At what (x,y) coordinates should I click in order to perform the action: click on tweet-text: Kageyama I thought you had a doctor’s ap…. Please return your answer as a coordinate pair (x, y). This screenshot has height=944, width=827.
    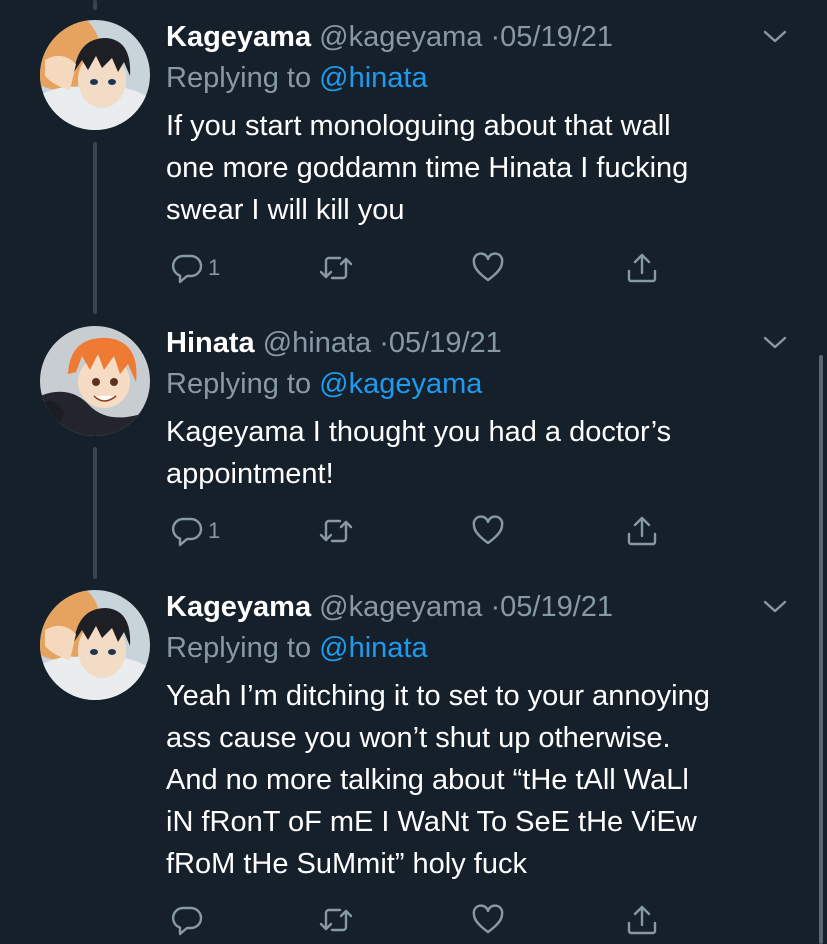
    Looking at the image, I should click on (476, 453).